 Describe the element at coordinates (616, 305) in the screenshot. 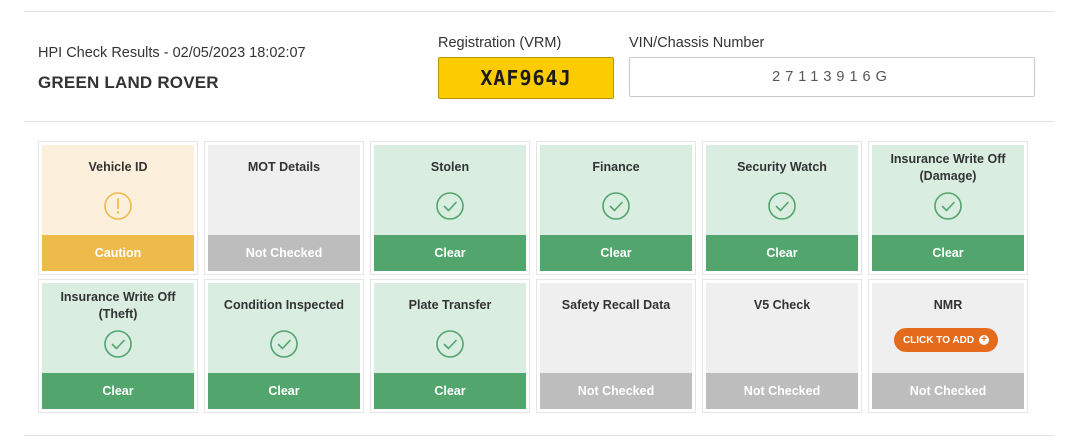

I see `tile-title: Safety Recall Data` at that location.